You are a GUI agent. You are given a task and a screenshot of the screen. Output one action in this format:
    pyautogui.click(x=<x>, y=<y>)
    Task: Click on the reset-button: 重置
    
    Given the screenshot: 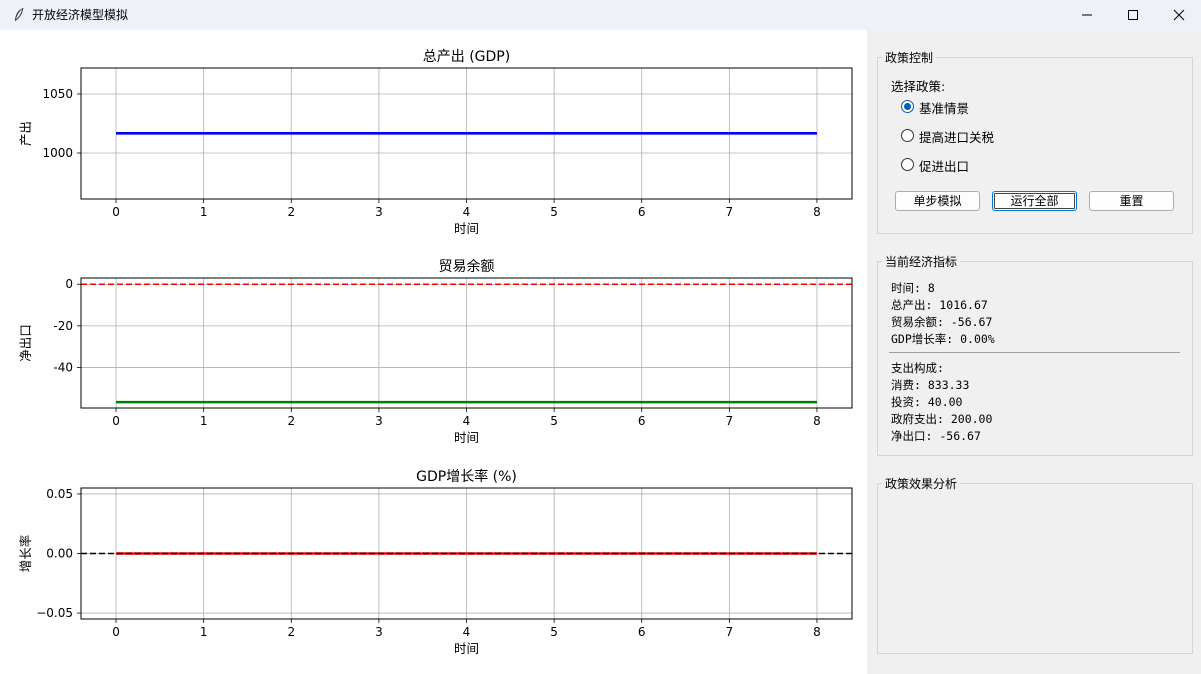 What is the action you would take?
    pyautogui.click(x=1131, y=201)
    